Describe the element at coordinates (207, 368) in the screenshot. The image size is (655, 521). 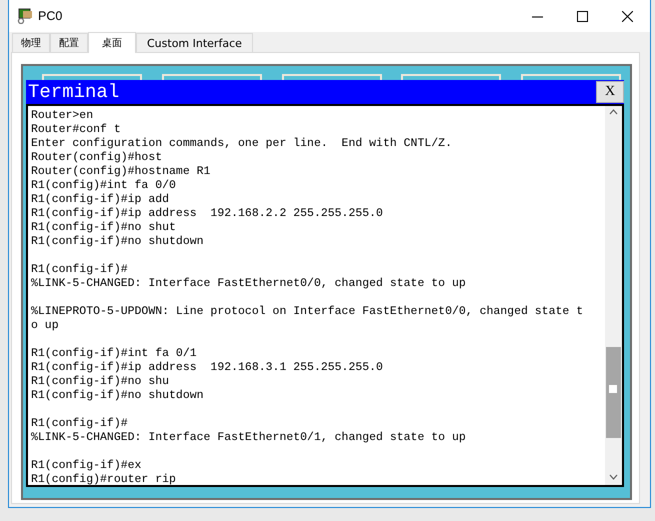
I see `terminal-line: R1(config-if)#ip address 192.168.3.1 255.255.255.0` at that location.